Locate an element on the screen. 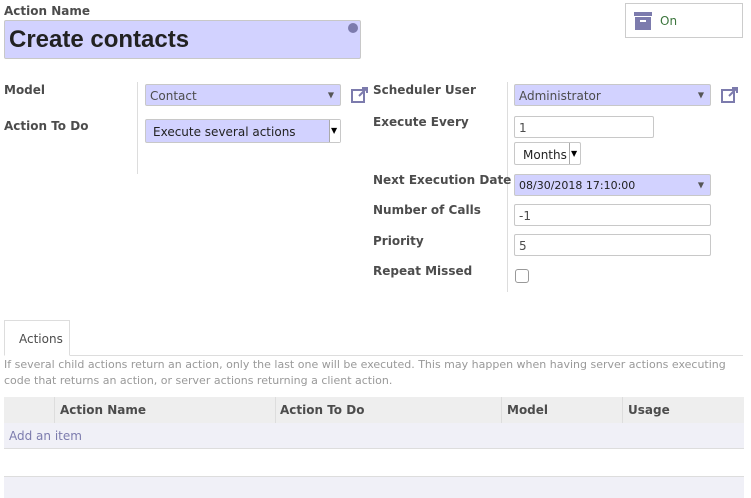 The image size is (751, 498). table-row: Add an item is located at coordinates (374, 436).